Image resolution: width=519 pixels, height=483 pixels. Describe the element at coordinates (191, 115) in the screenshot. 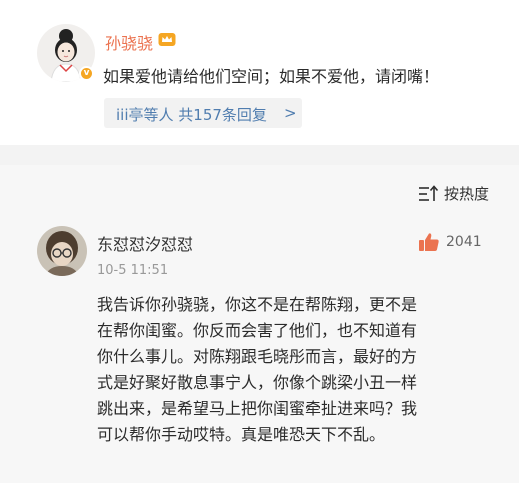

I see `reply-summary: iii亭等人 共157条回复` at that location.